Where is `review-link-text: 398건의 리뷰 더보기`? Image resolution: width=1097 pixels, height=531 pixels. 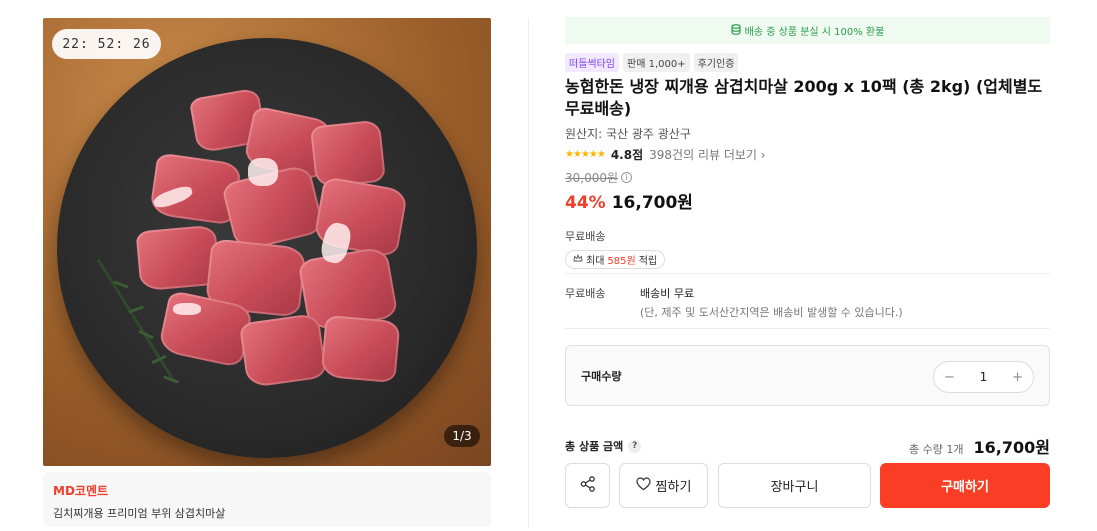 review-link-text: 398건의 리뷰 더보기 is located at coordinates (703, 155).